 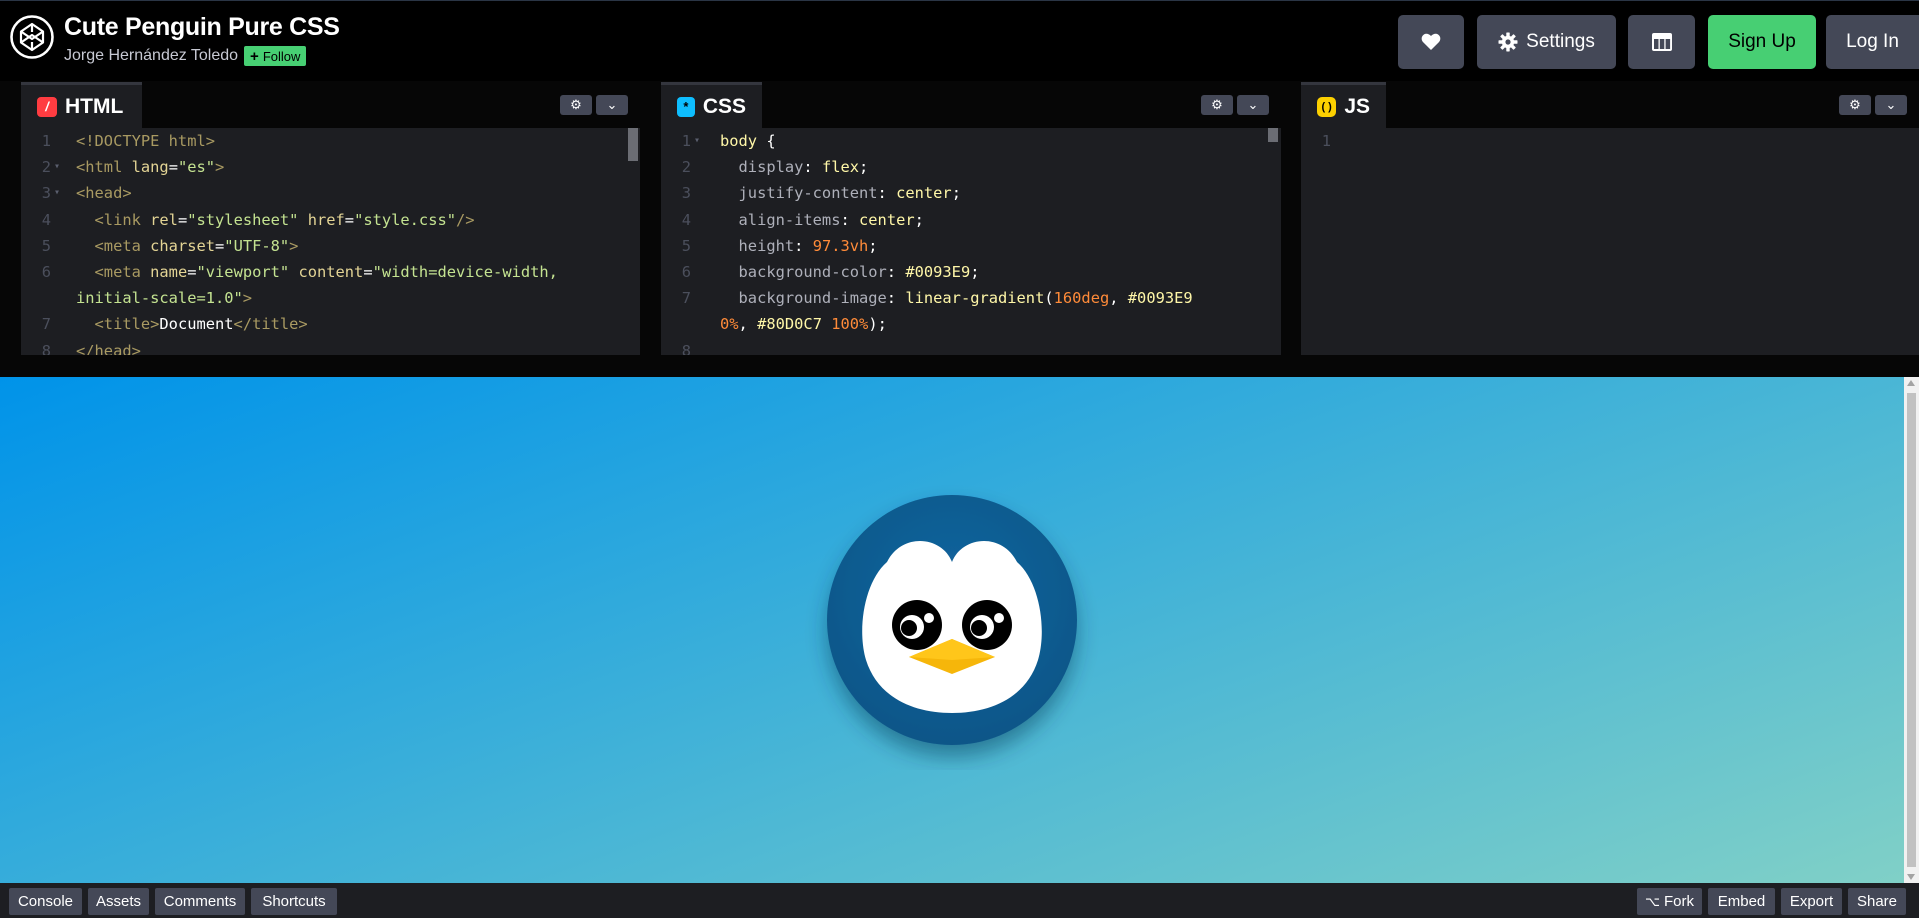 I want to click on code-line: initial-scale=1.0">, so click(x=330, y=298).